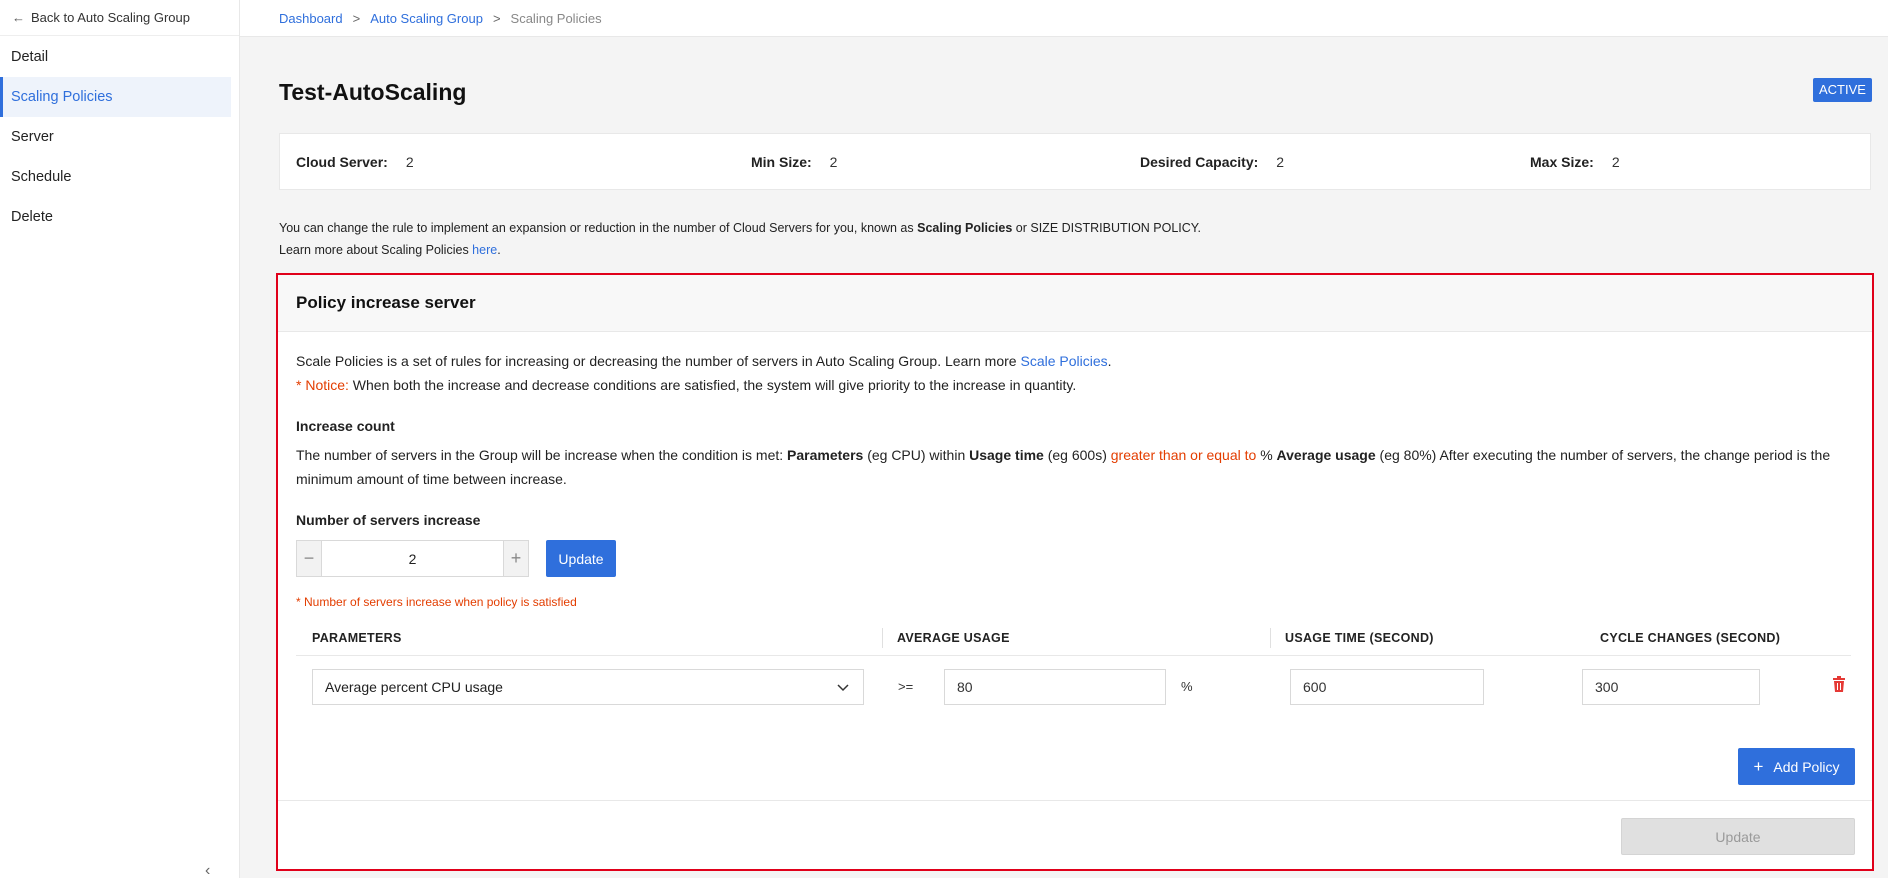 Image resolution: width=1888 pixels, height=878 pixels. Describe the element at coordinates (1075, 800) in the screenshot. I see `panel-divider` at that location.